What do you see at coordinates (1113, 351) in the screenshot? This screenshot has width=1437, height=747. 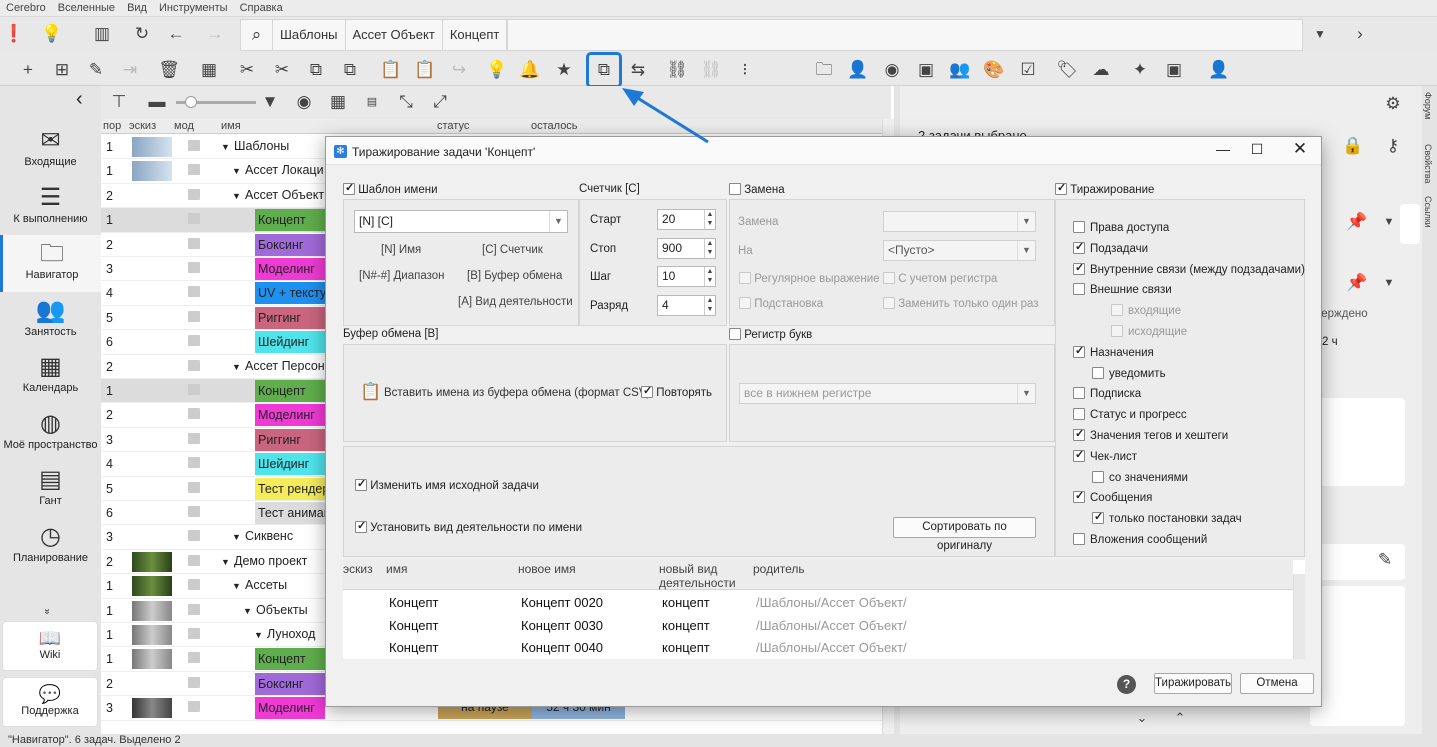 I see `replication-option: Назначения` at bounding box center [1113, 351].